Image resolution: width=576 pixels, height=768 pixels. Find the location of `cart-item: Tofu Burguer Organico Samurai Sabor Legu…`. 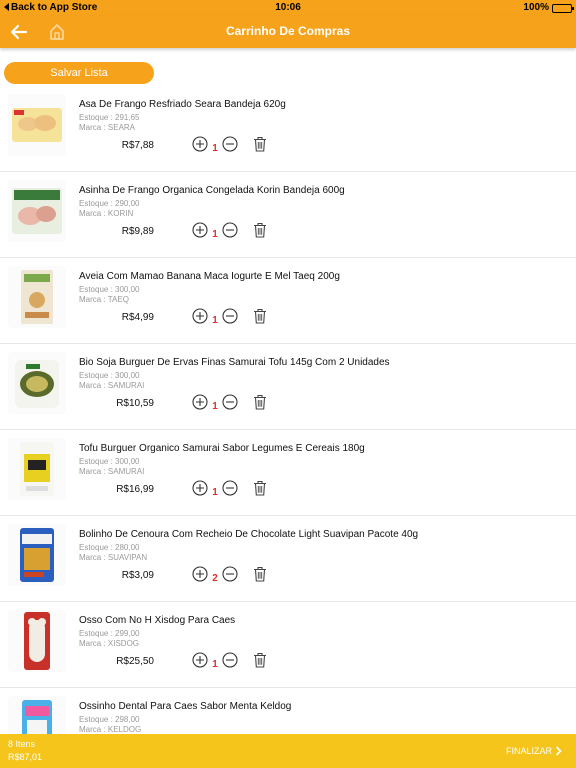

cart-item: Tofu Burguer Organico Samurai Sabor Legu… is located at coordinates (288, 473).